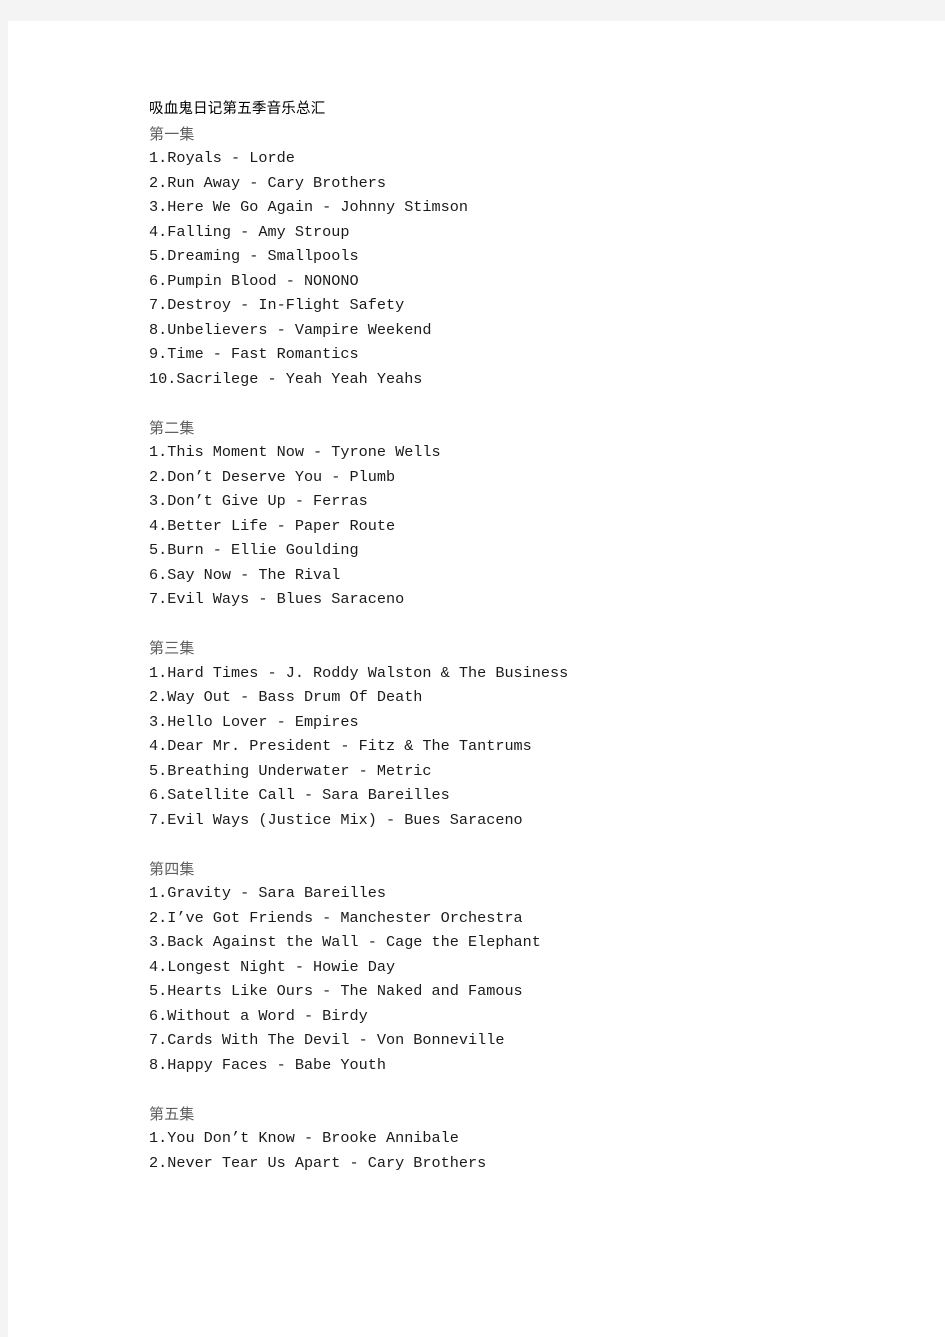  I want to click on episode-heading: 第三集, so click(172, 648).